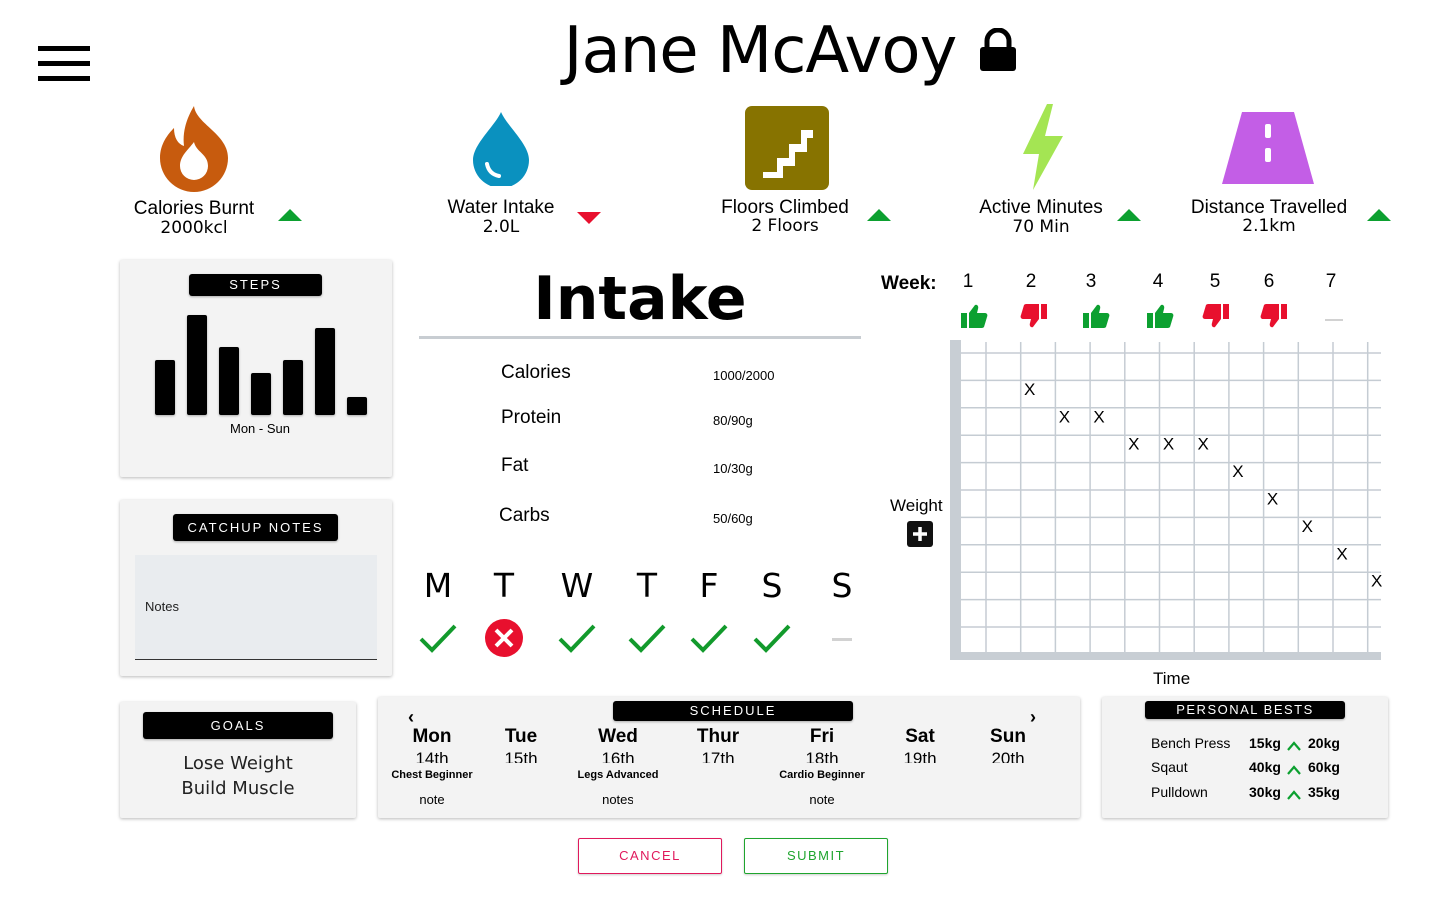 This screenshot has width=1440, height=900. I want to click on stat-label: Calories Burnt, so click(194, 208).